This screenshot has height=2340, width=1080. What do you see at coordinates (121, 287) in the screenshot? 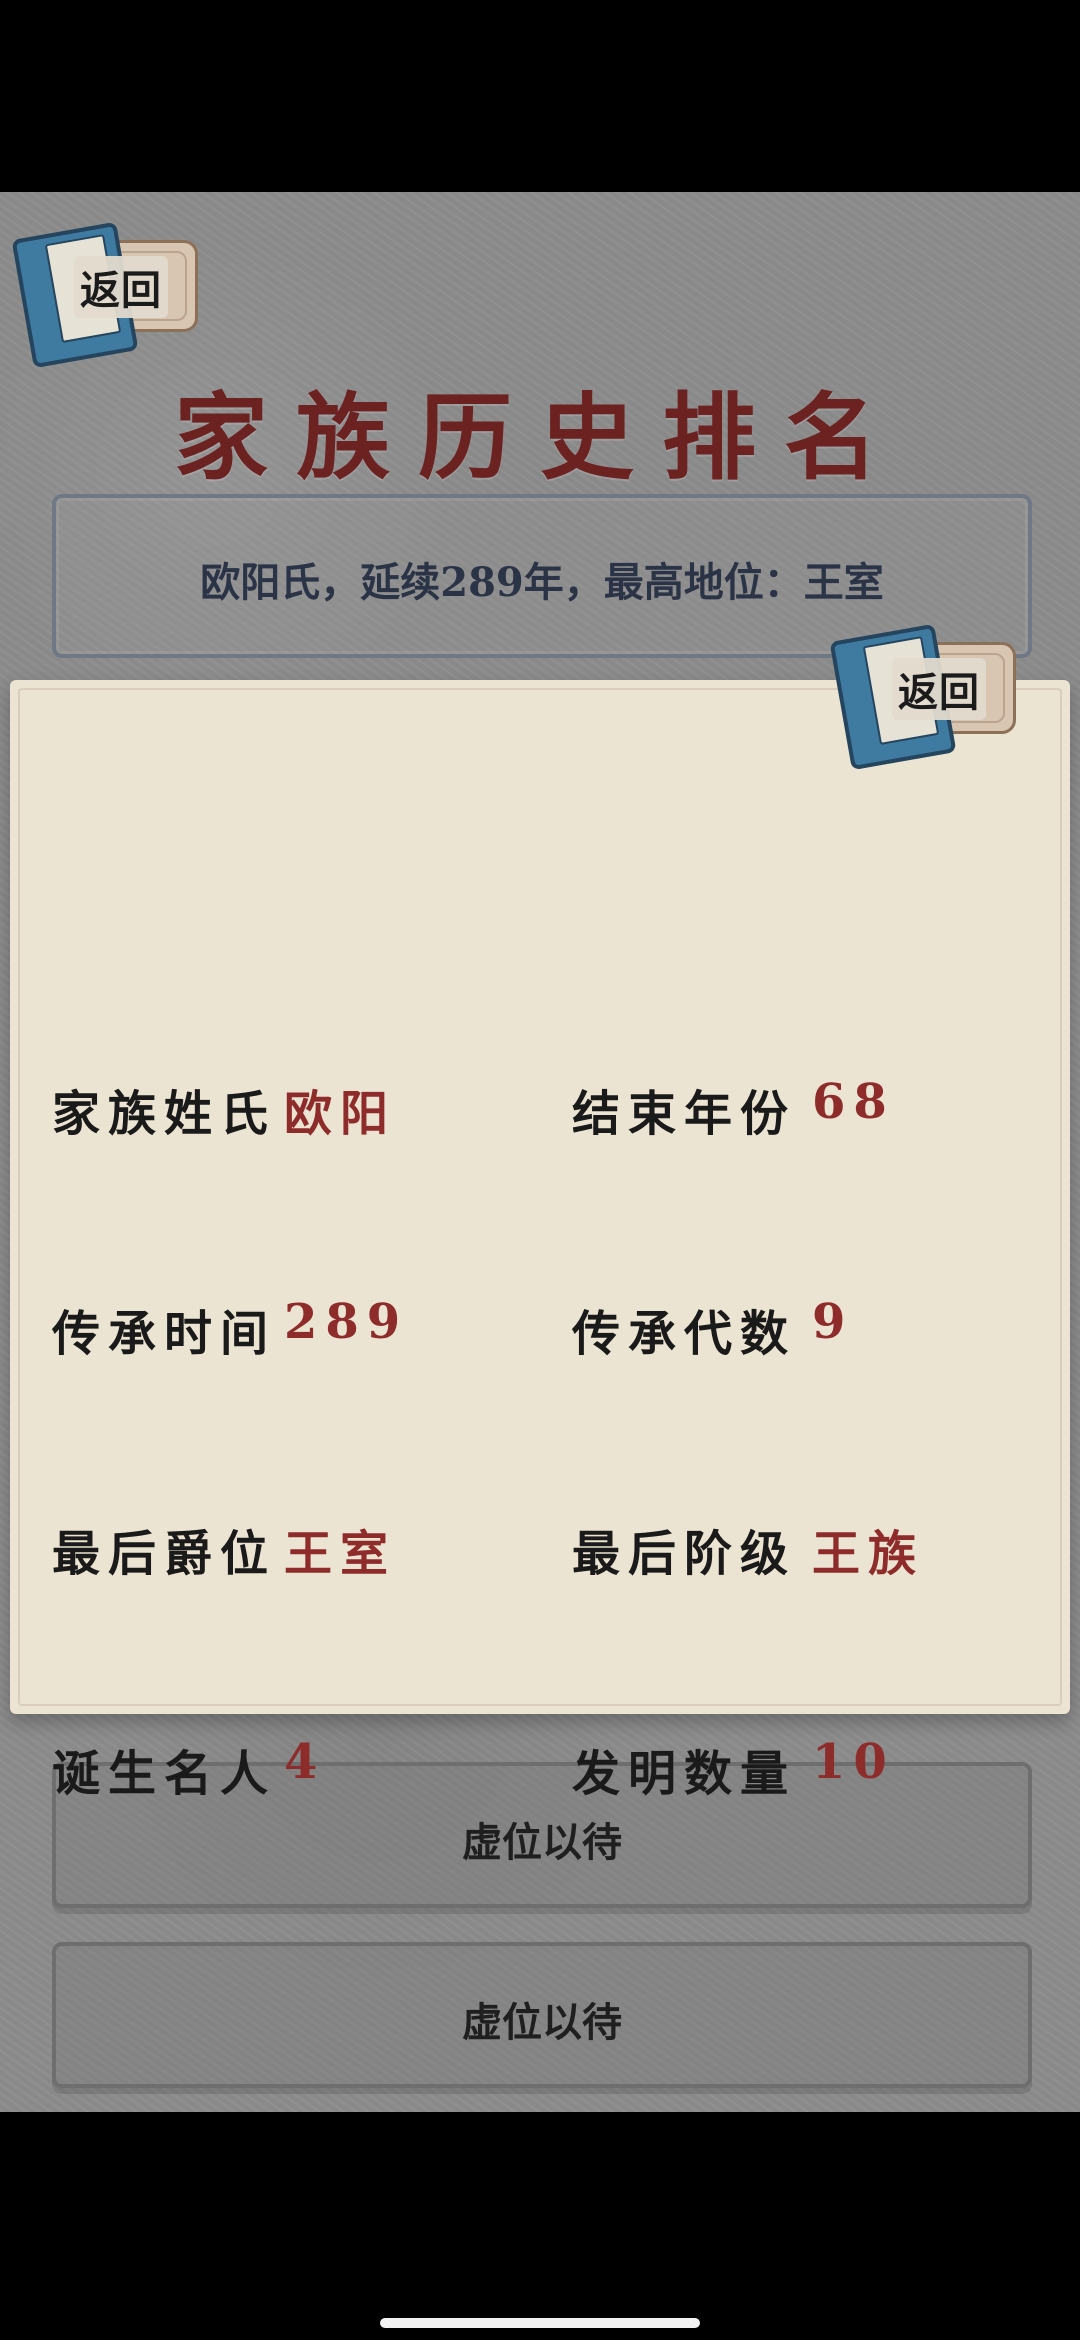
I see `back-button-label: 返回` at bounding box center [121, 287].